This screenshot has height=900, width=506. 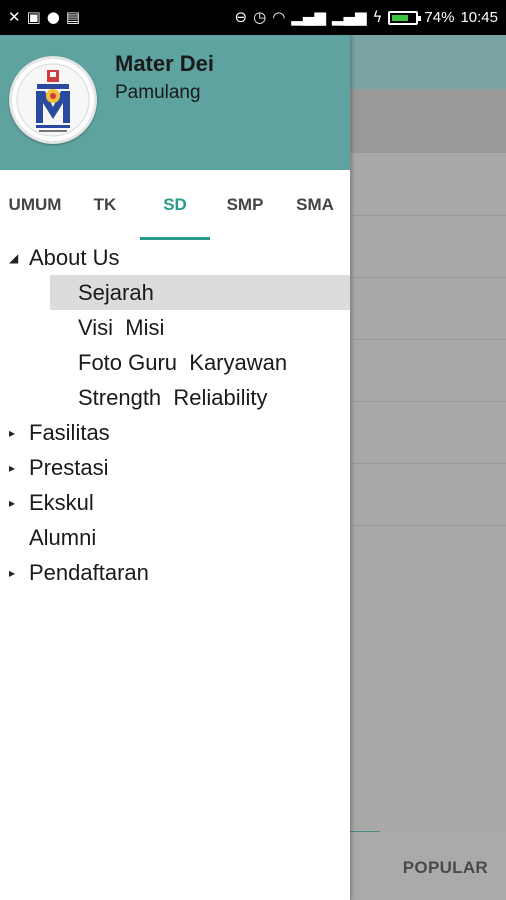 I want to click on submenu-item-label: Strength Reliability, so click(x=173, y=397).